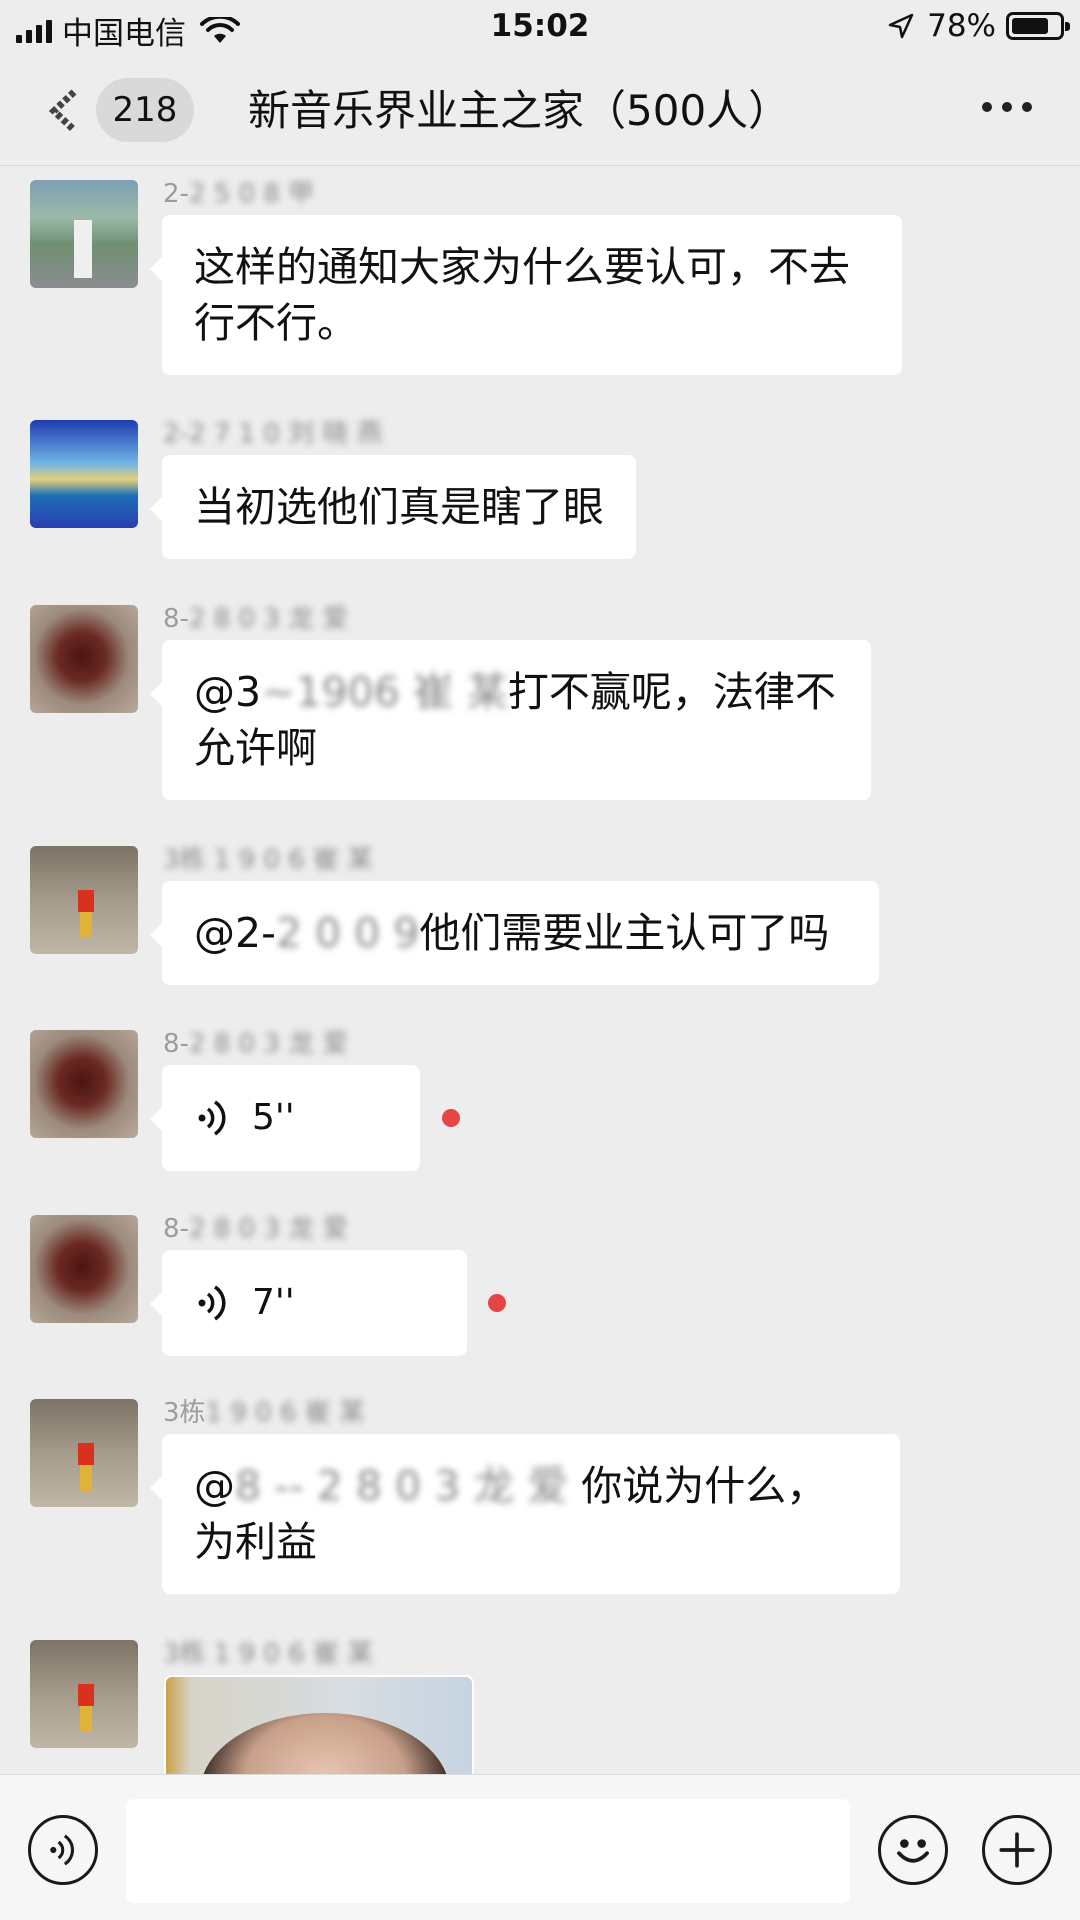 This screenshot has width=1080, height=1920. I want to click on mention-prefix: @, so click(214, 1486).